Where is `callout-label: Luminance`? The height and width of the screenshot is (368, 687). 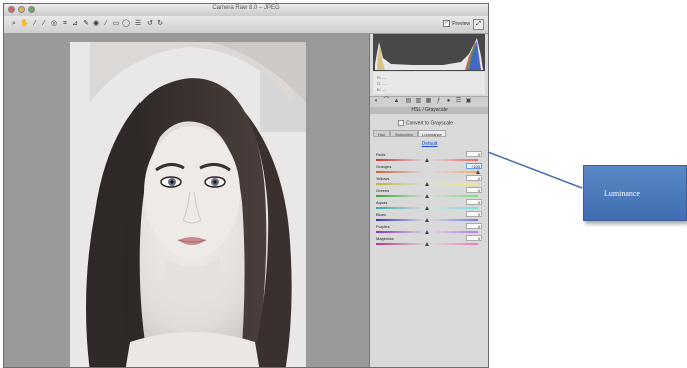
callout-label: Luminance is located at coordinates (622, 193).